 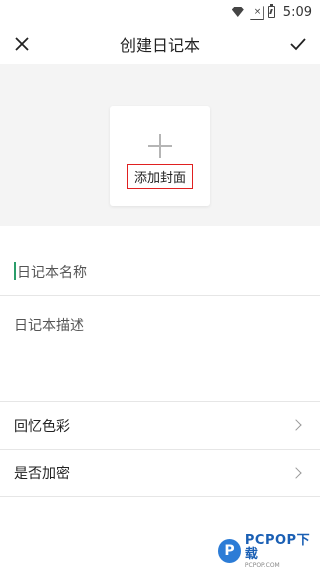 I want to click on add-cover-button: 添加封面, so click(x=160, y=156).